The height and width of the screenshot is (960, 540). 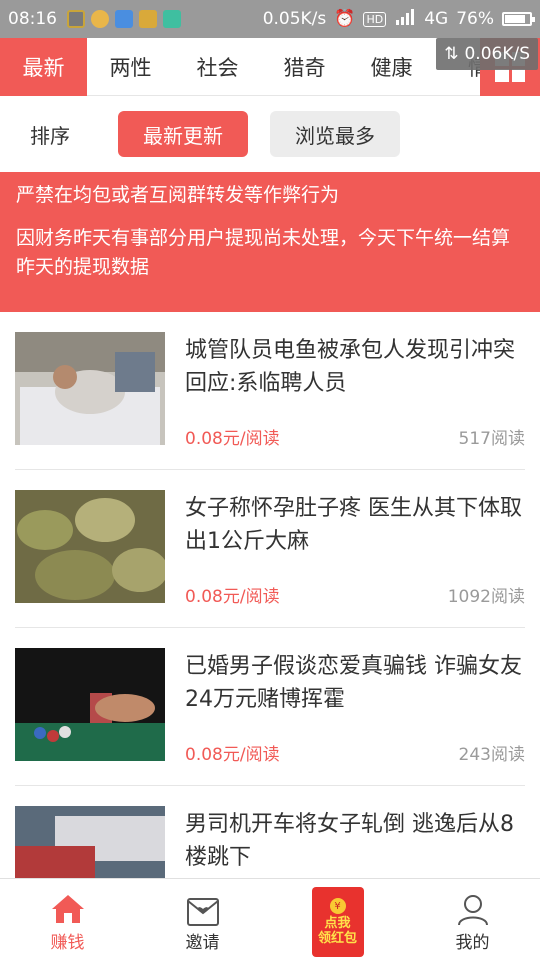 What do you see at coordinates (203, 912) in the screenshot?
I see `envelope-heart-icon` at bounding box center [203, 912].